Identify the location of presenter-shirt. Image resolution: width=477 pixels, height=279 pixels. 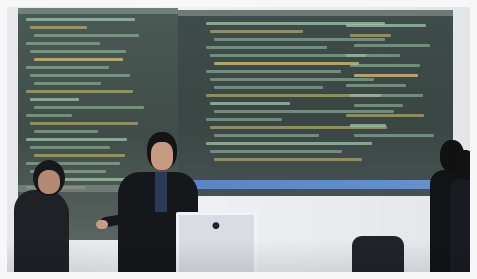
(161, 192).